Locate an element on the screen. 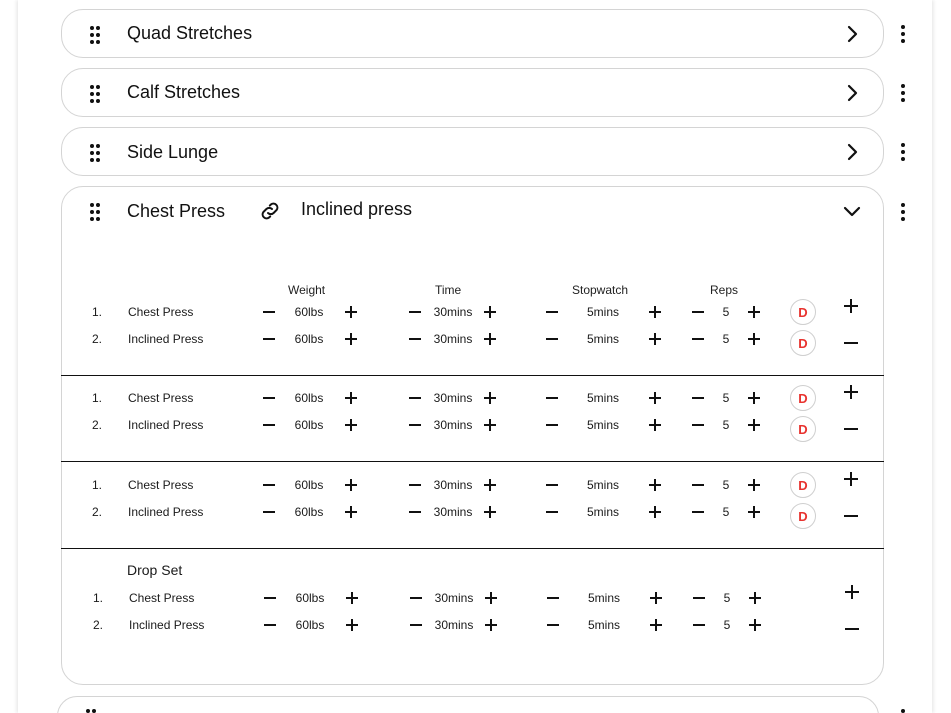 The width and height of the screenshot is (951, 713). exercise-card-next is located at coordinates (468, 704).